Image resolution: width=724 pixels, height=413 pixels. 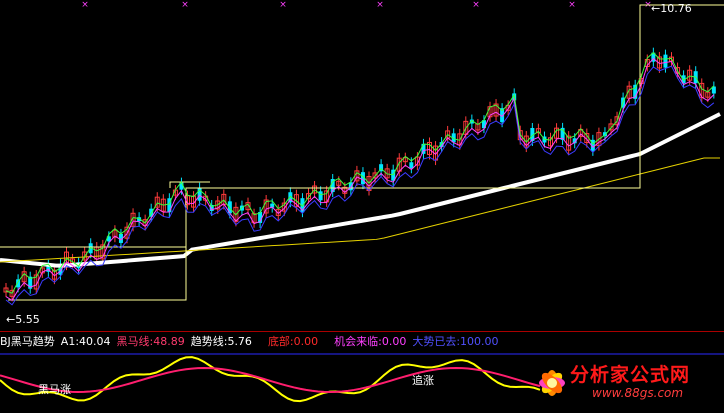 I want to click on top-date-markers: × × × × × × ×, so click(x=366, y=5).